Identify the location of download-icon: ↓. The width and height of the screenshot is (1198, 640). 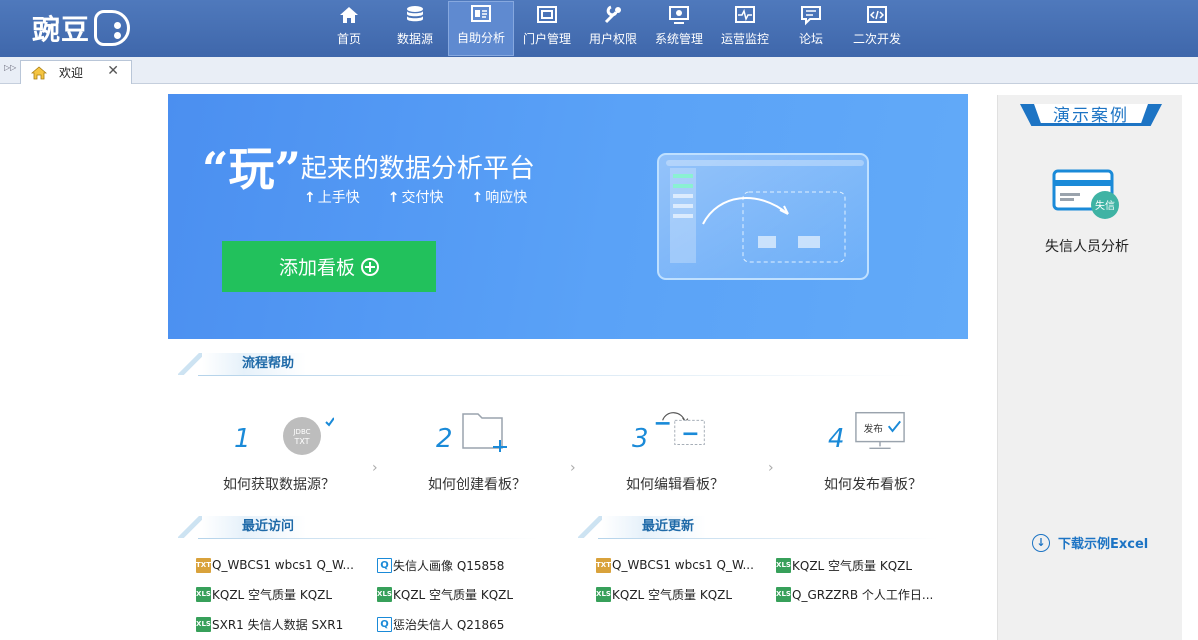
(1041, 542).